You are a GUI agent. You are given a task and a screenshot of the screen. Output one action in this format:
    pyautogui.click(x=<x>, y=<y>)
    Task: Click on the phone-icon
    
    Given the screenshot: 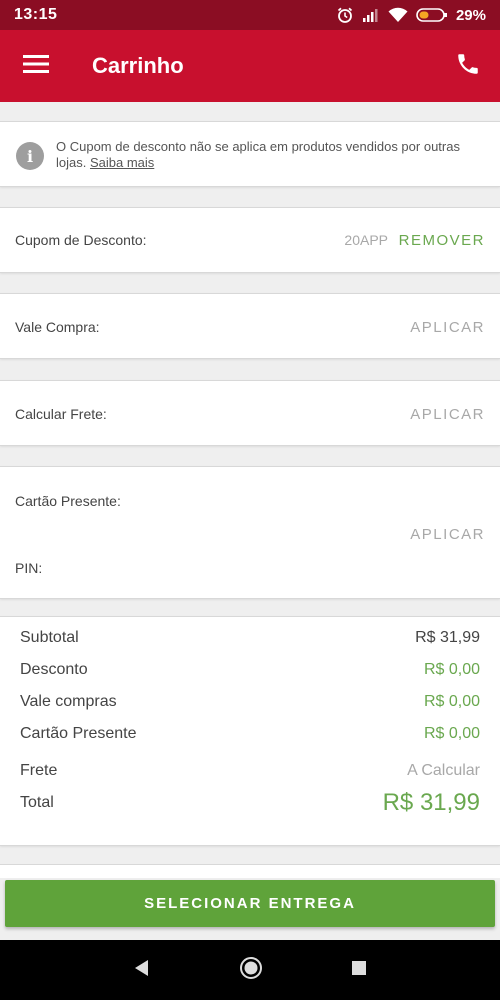 What is the action you would take?
    pyautogui.click(x=468, y=66)
    